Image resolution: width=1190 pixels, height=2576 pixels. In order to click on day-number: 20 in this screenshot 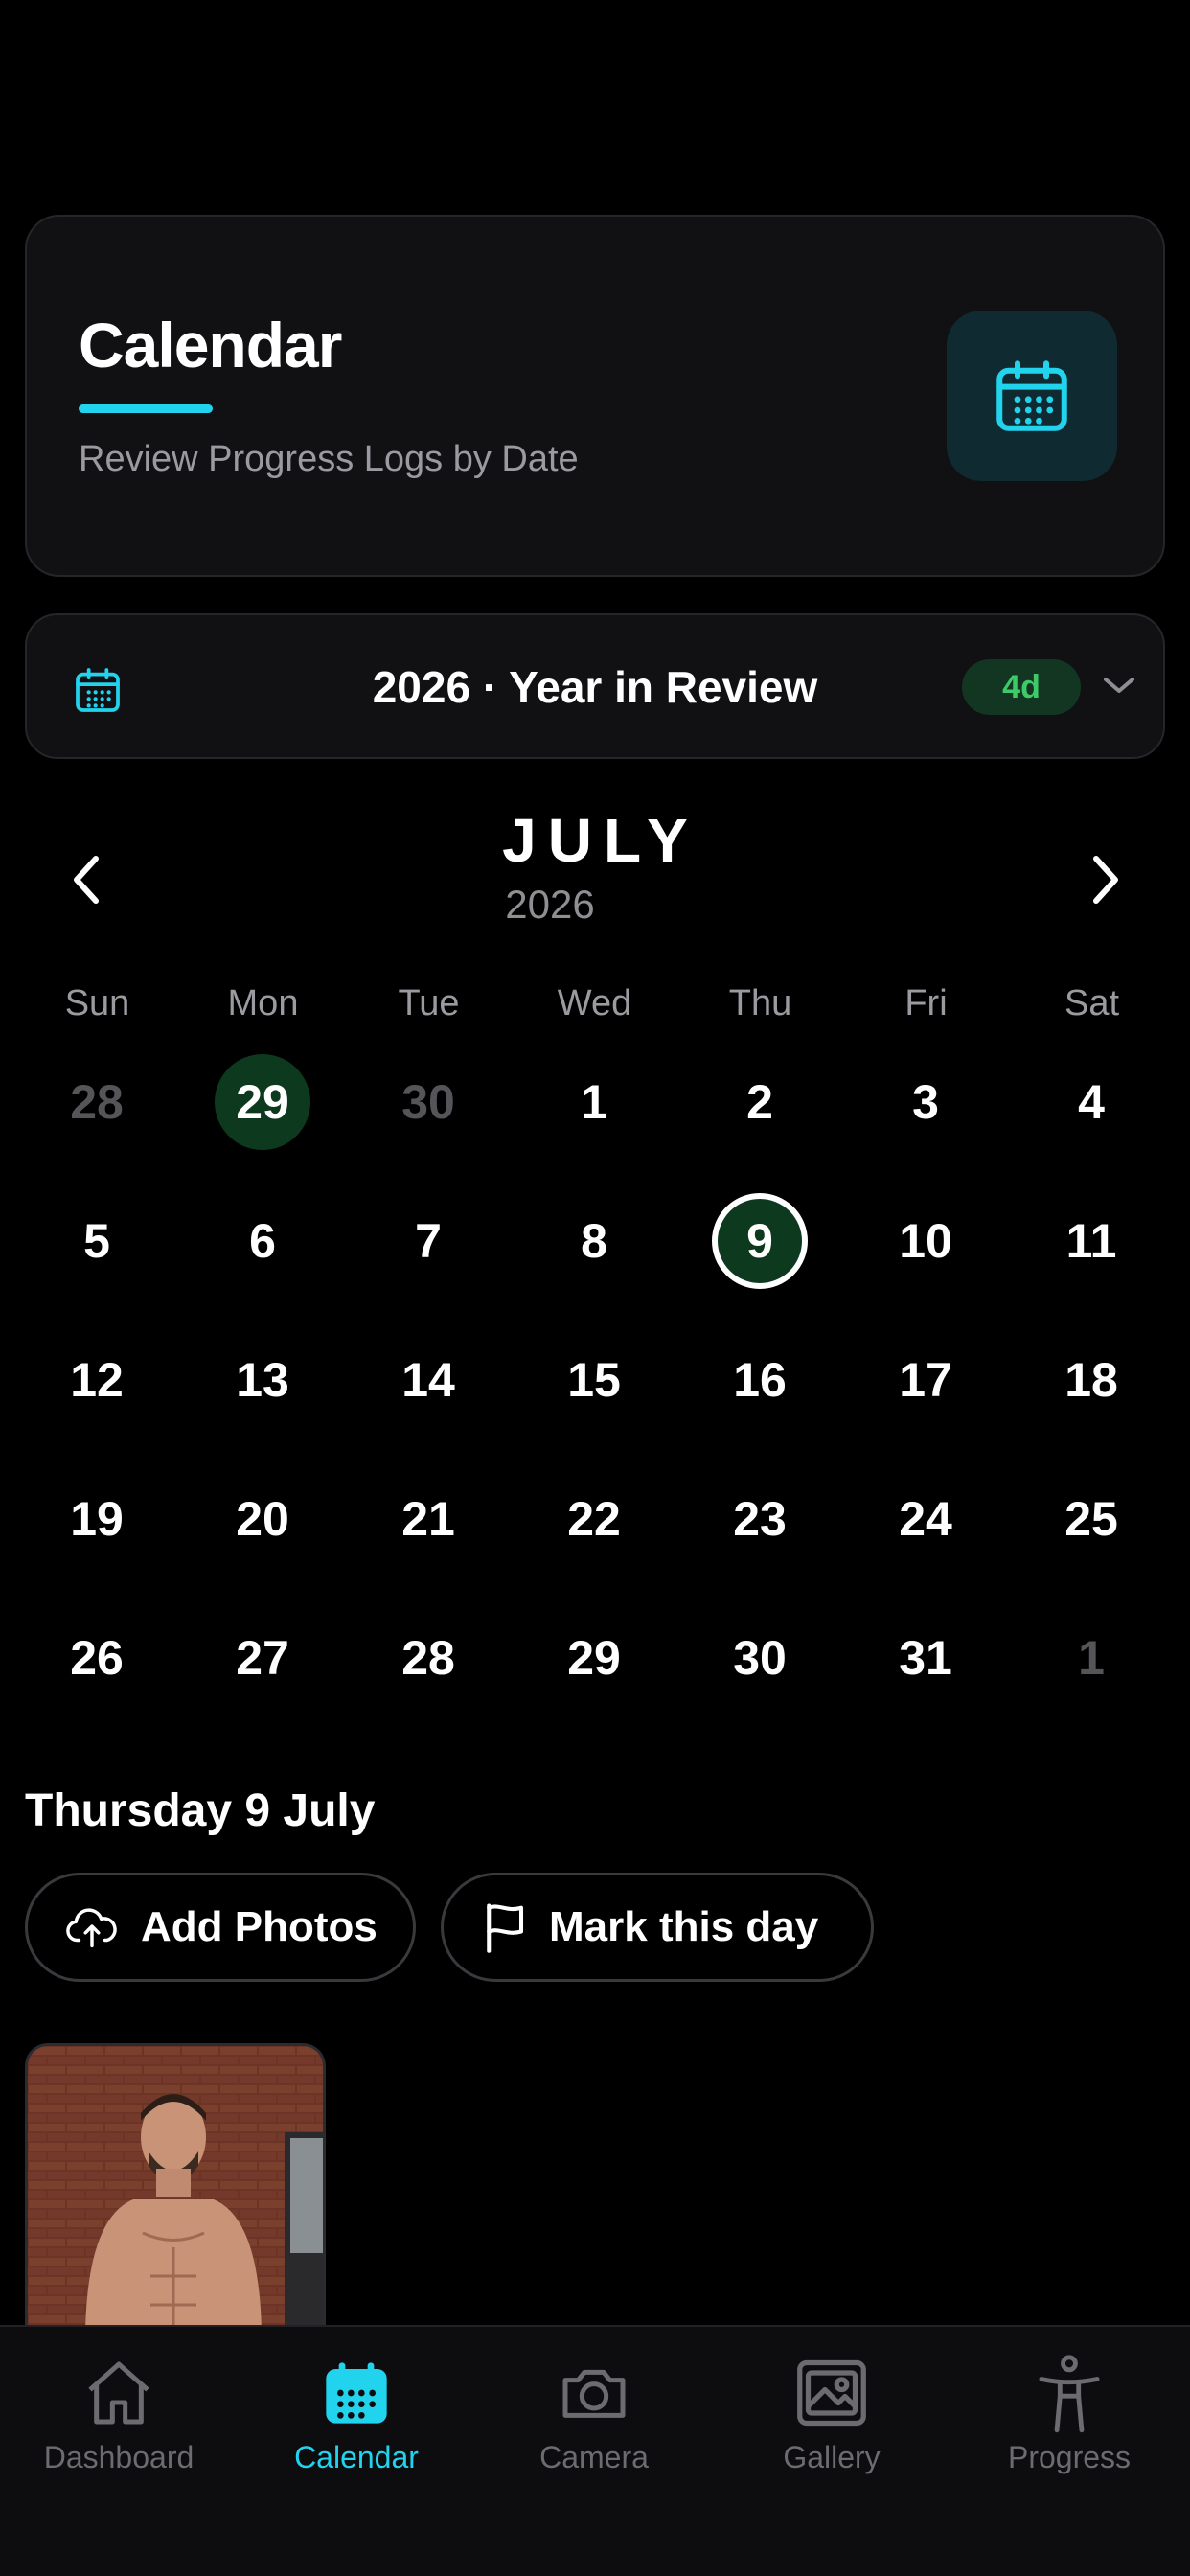, I will do `click(263, 1519)`.